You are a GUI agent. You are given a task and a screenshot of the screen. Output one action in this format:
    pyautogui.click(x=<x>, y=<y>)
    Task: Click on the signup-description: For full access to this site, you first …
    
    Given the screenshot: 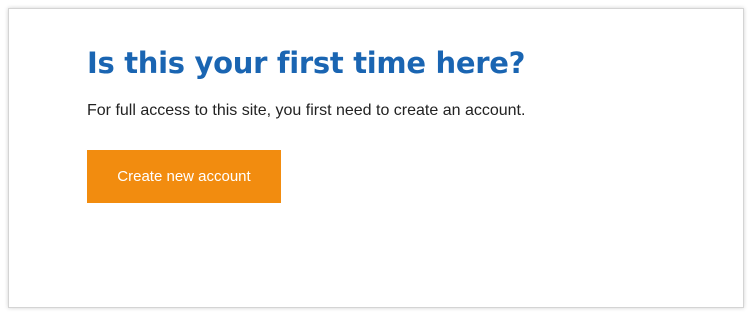 What is the action you would take?
    pyautogui.click(x=306, y=110)
    